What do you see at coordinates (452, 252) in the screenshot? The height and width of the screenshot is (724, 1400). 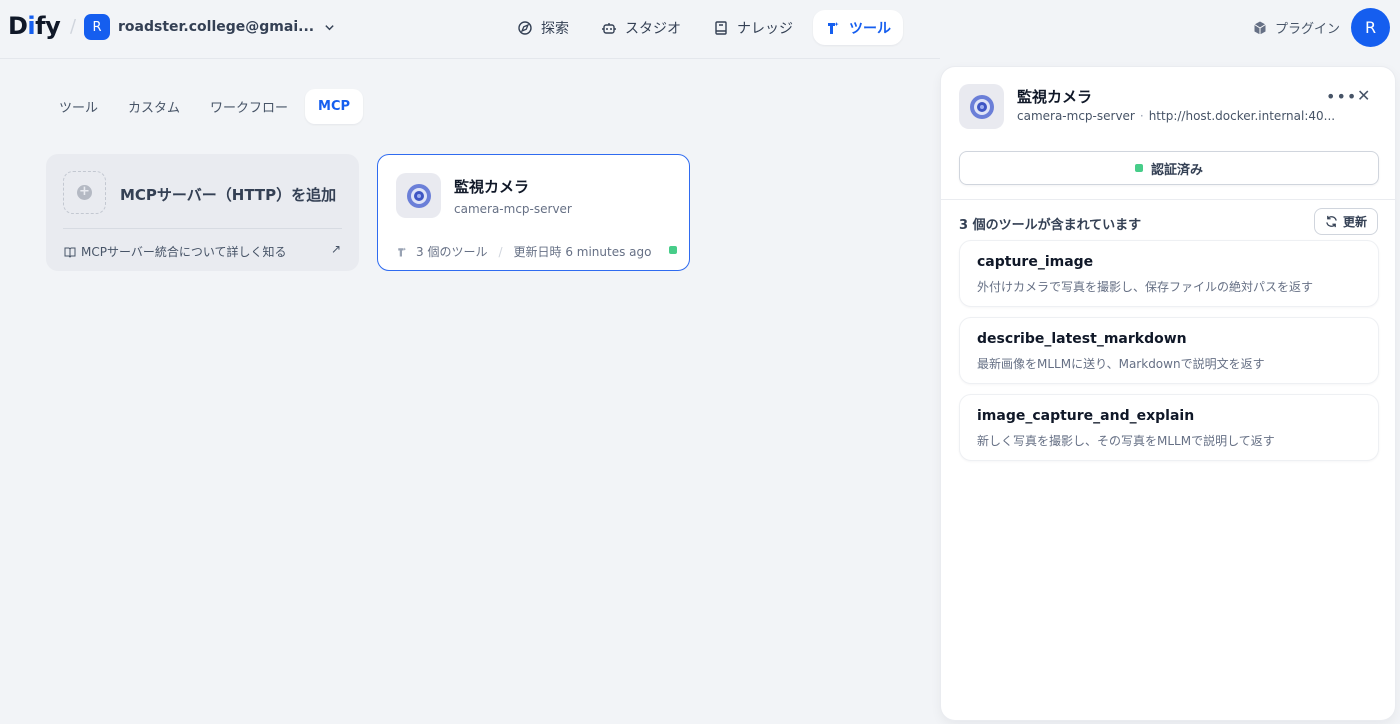 I see `server-tool-count: 3 個のツール` at bounding box center [452, 252].